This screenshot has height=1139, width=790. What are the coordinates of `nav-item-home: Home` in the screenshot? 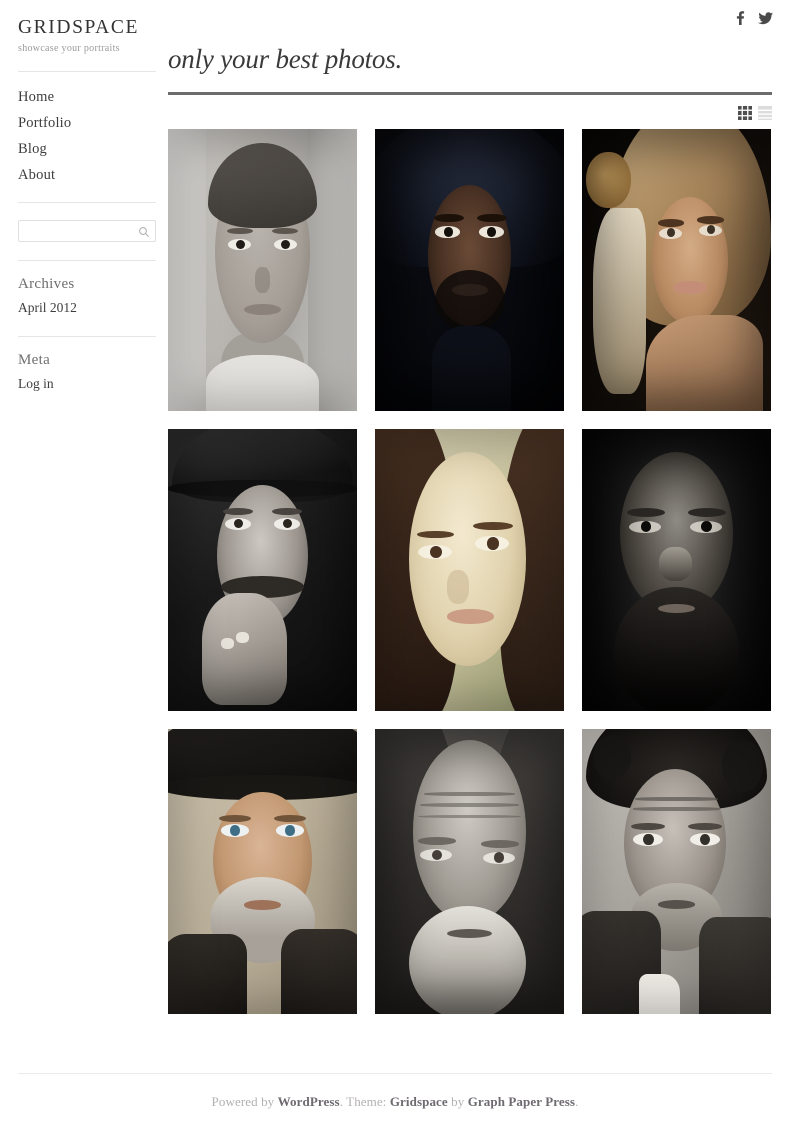 It's located at (87, 97).